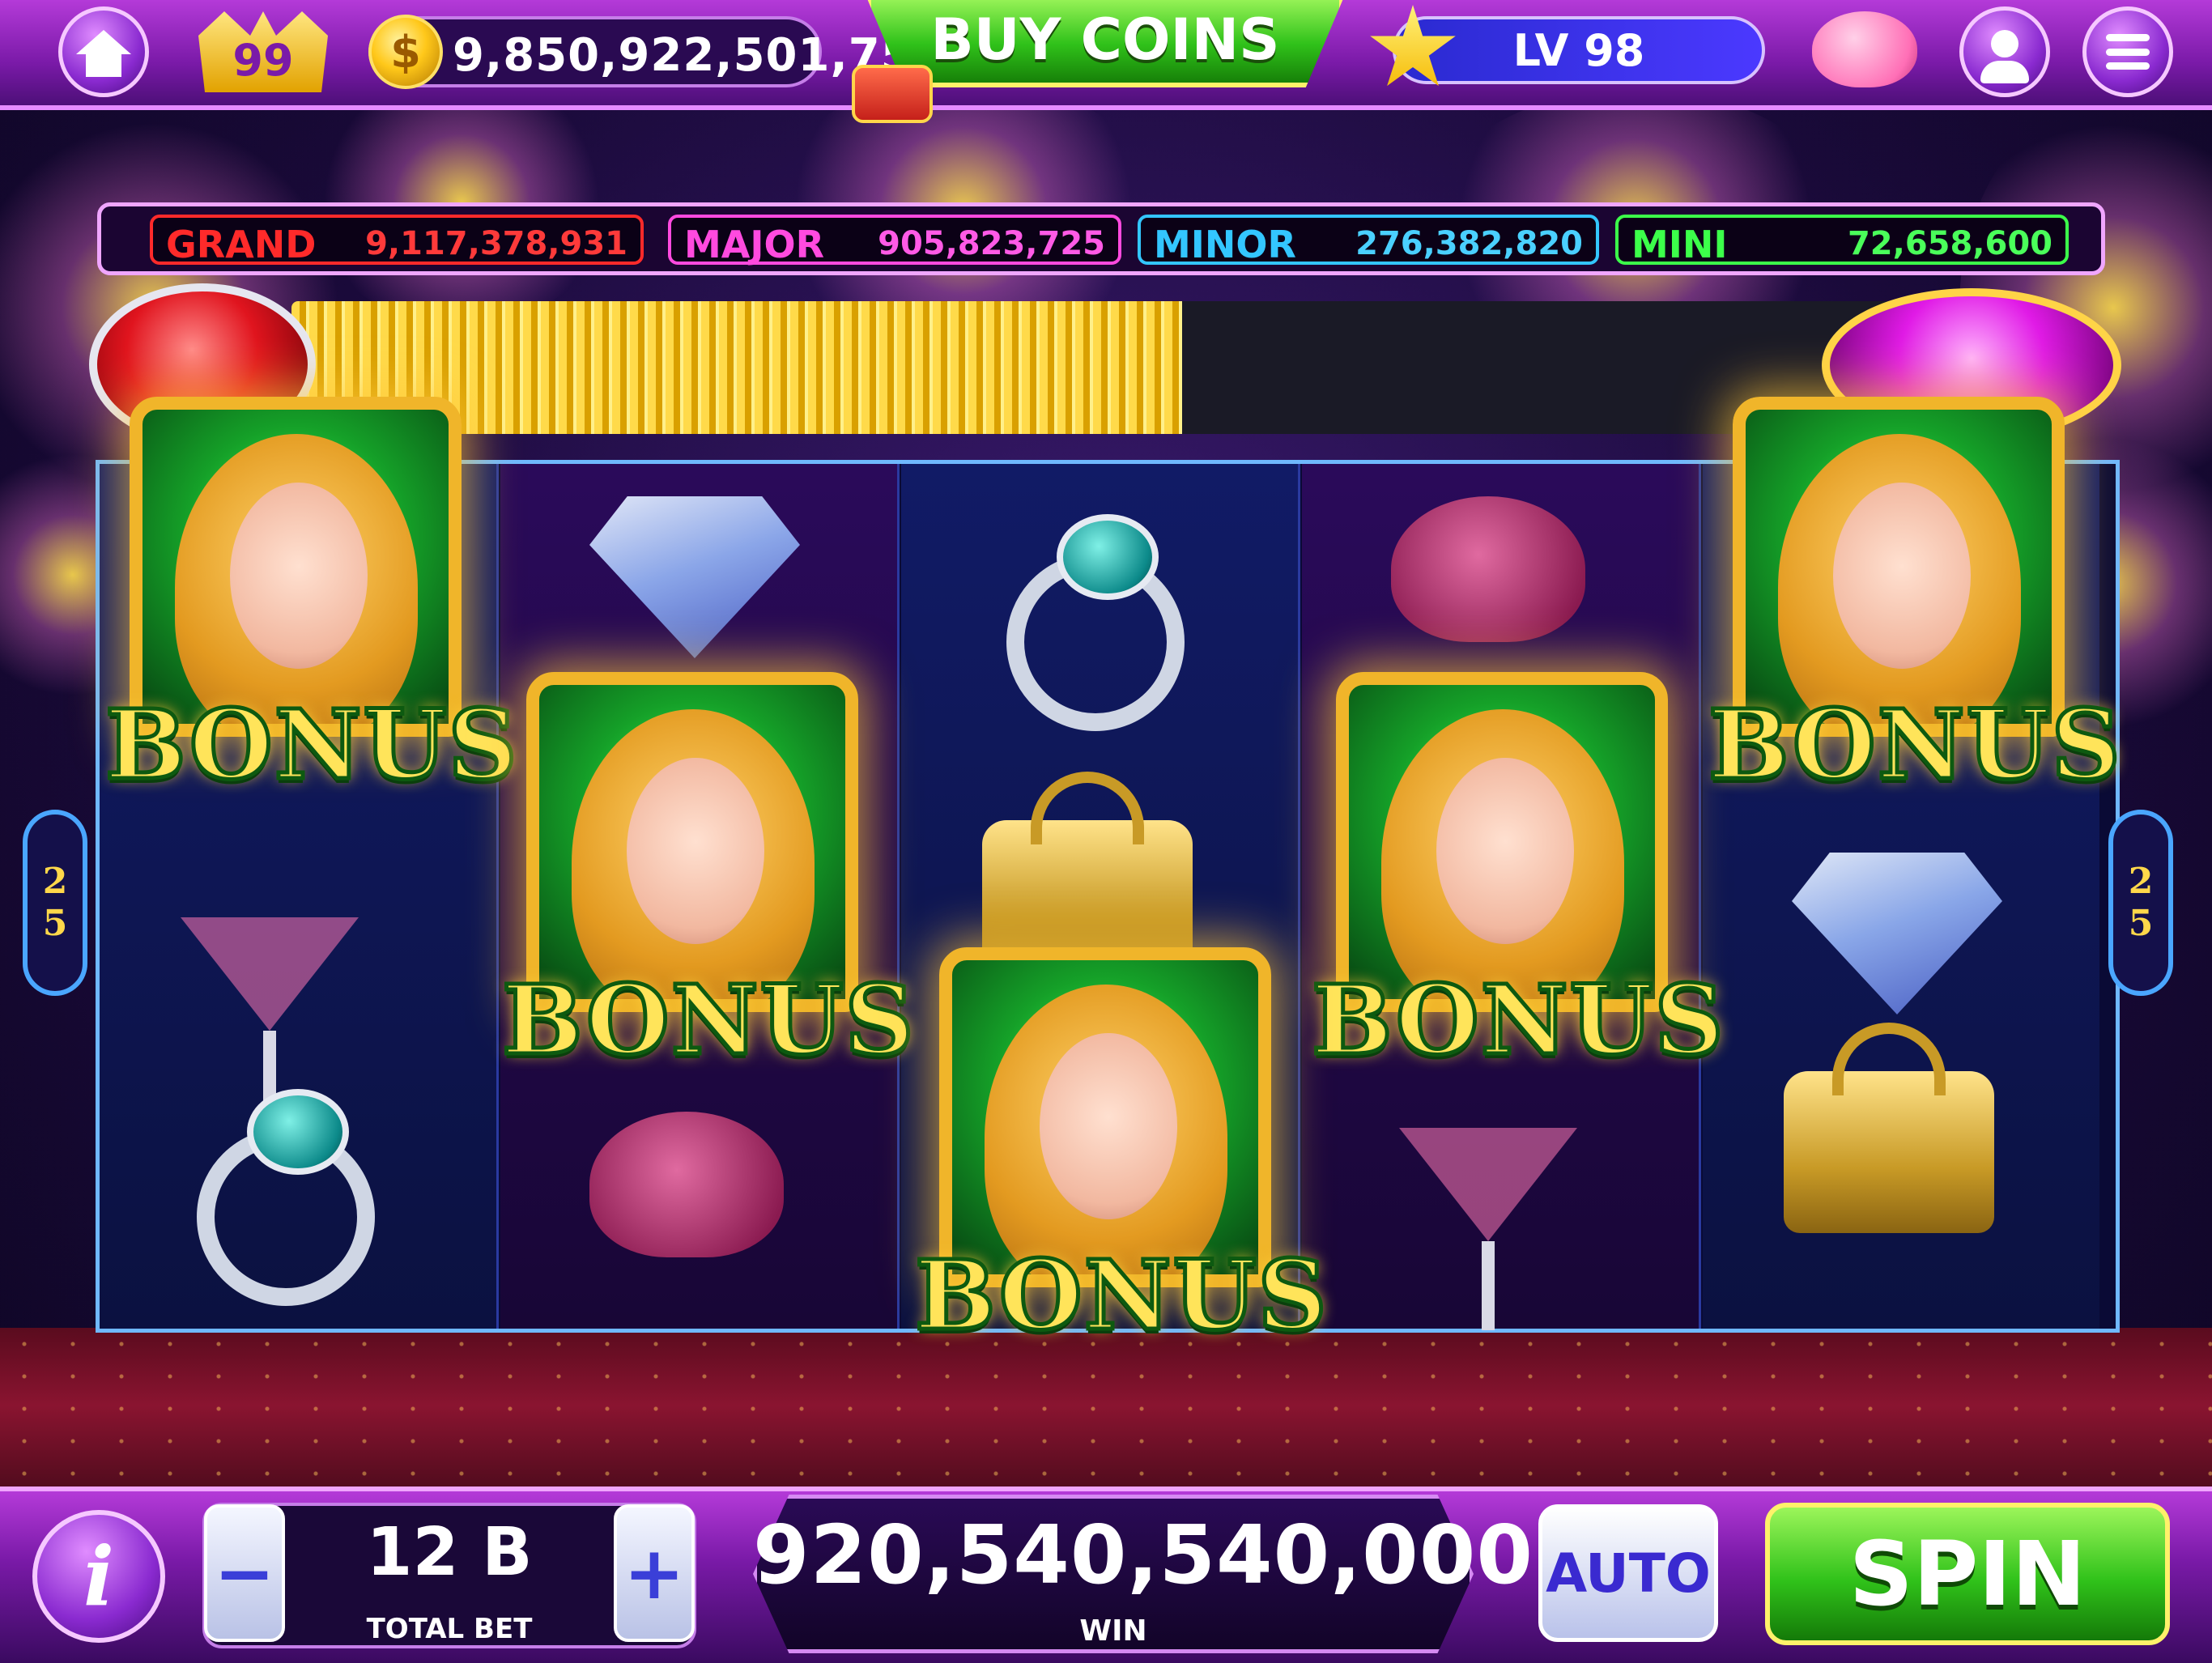  I want to click on jackpot-mini-label: MINI, so click(1679, 244).